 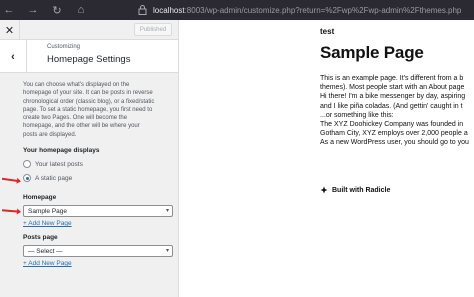 I want to click on page-title: Sample Page, so click(x=372, y=52).